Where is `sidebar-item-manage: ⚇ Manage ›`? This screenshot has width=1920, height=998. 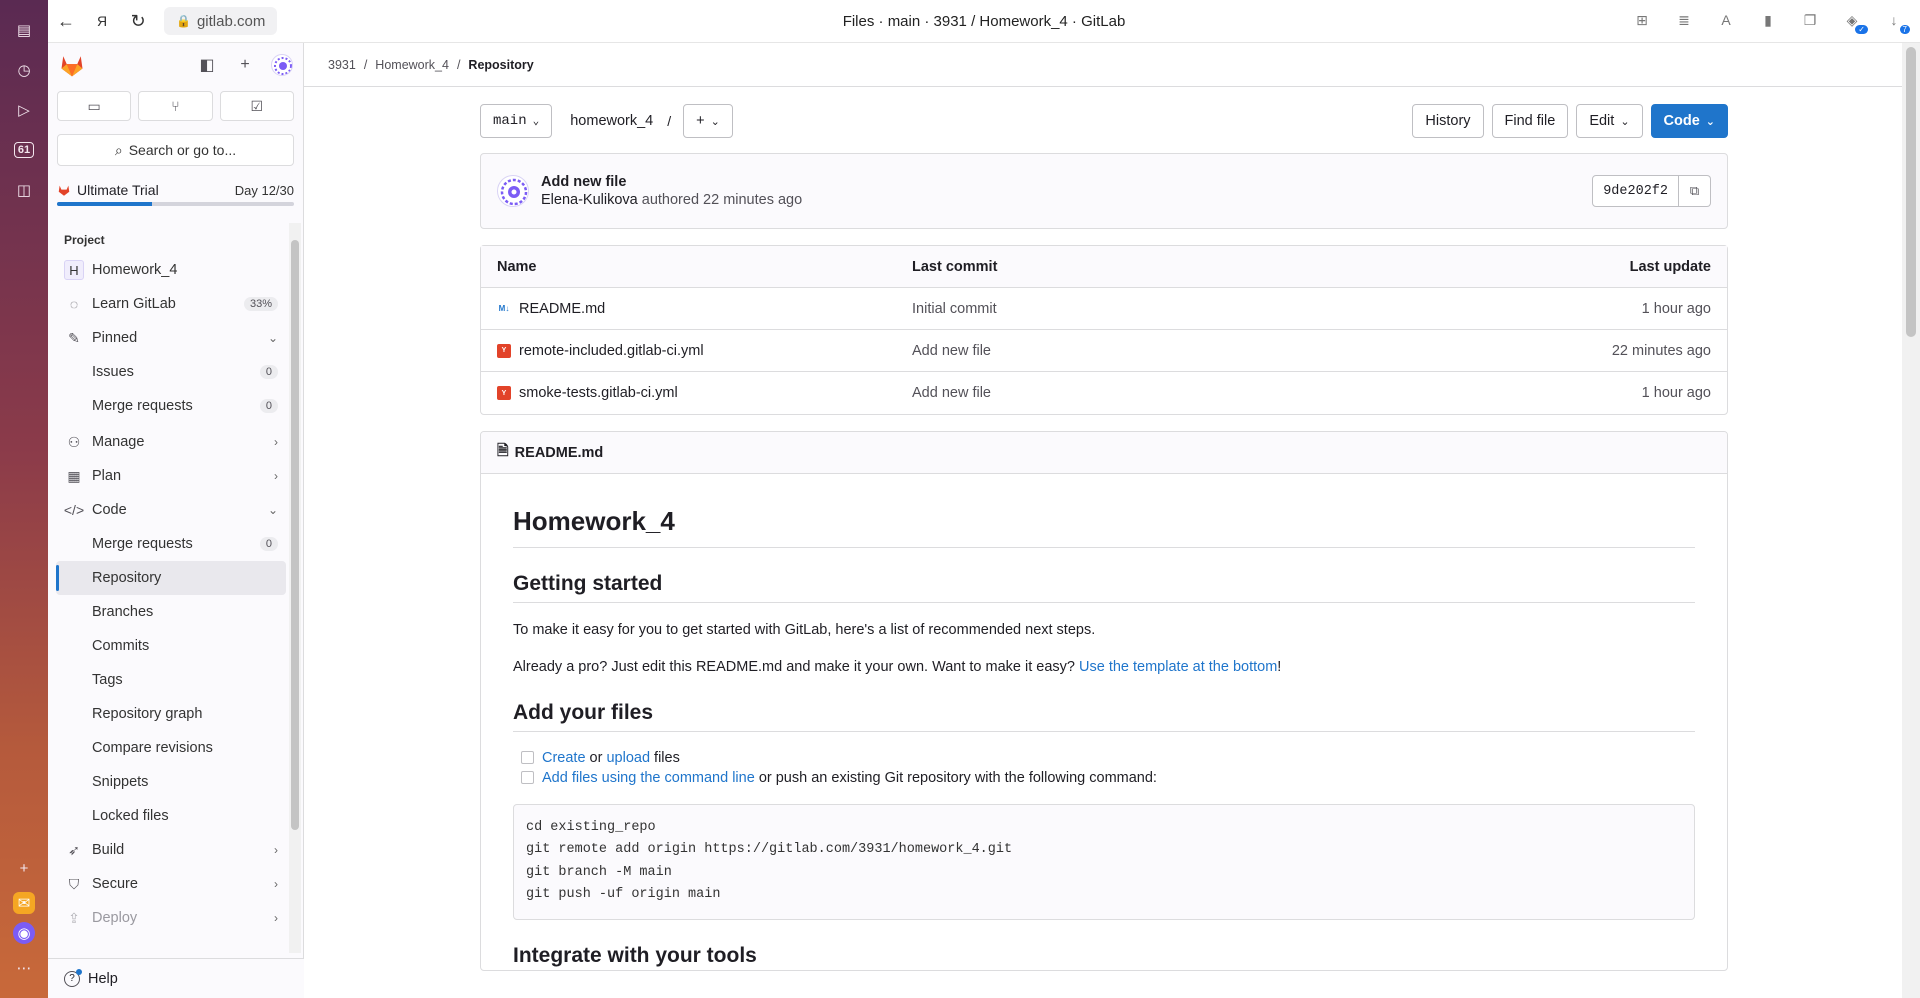
sidebar-item-manage: ⚇ Manage › is located at coordinates (171, 442).